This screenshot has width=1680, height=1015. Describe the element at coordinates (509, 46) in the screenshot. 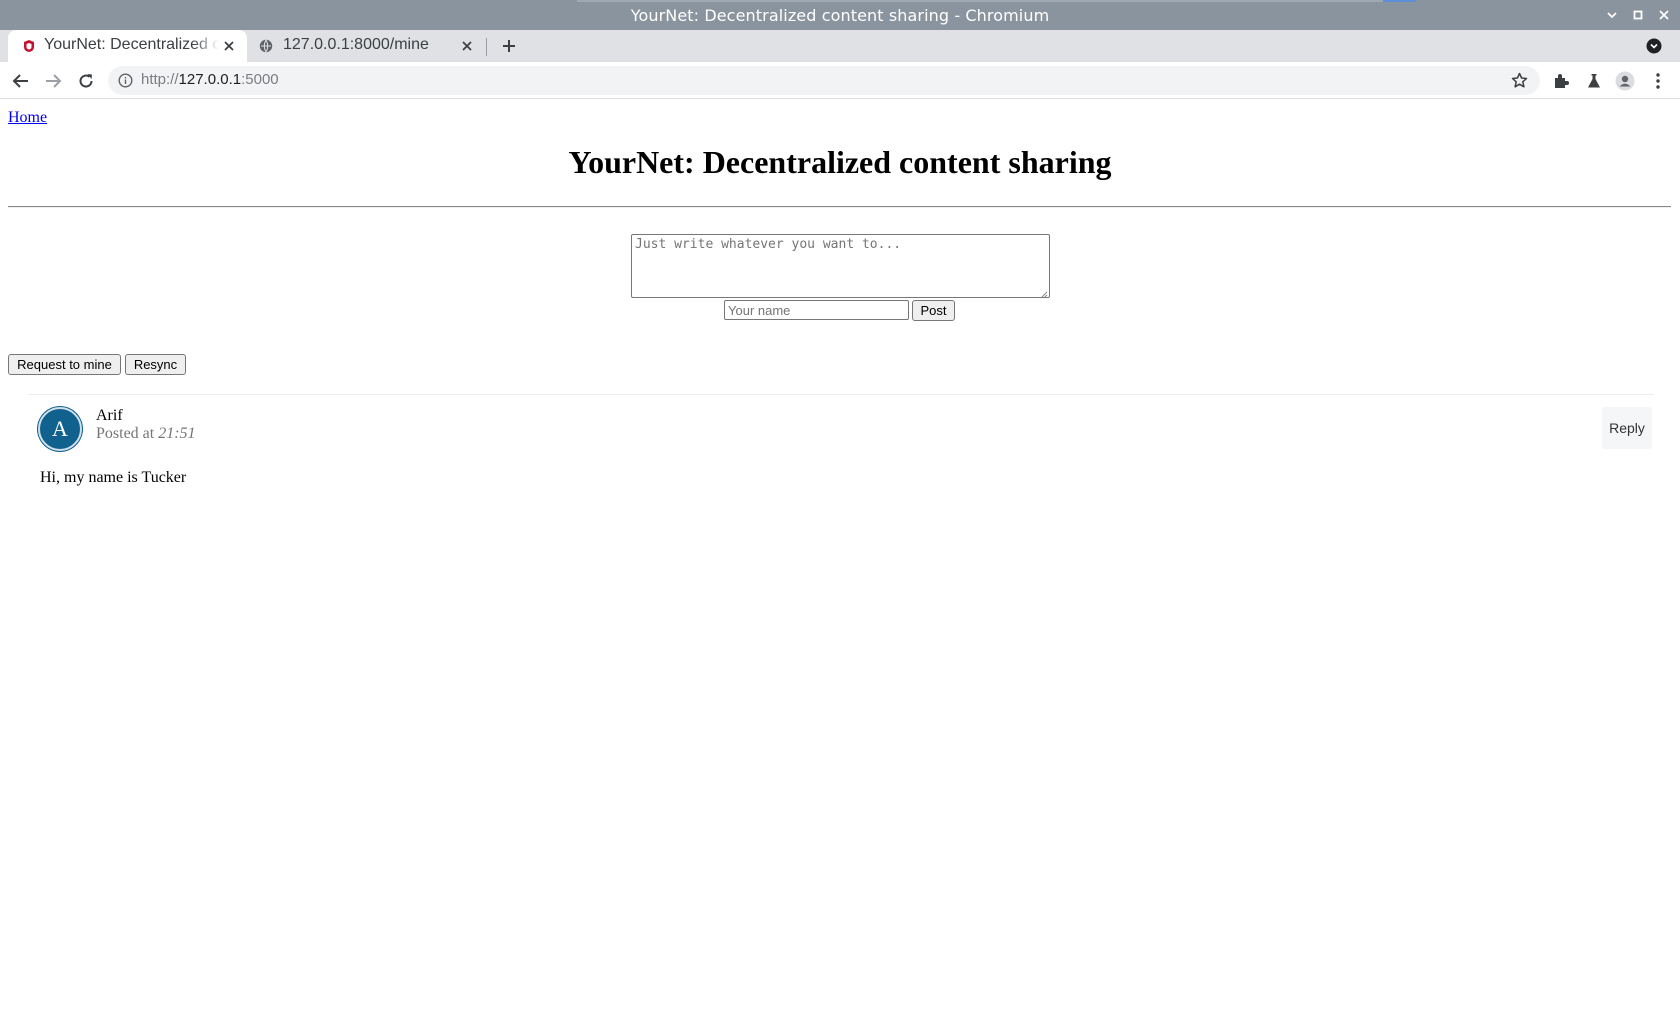

I see `new-tab-icon` at that location.